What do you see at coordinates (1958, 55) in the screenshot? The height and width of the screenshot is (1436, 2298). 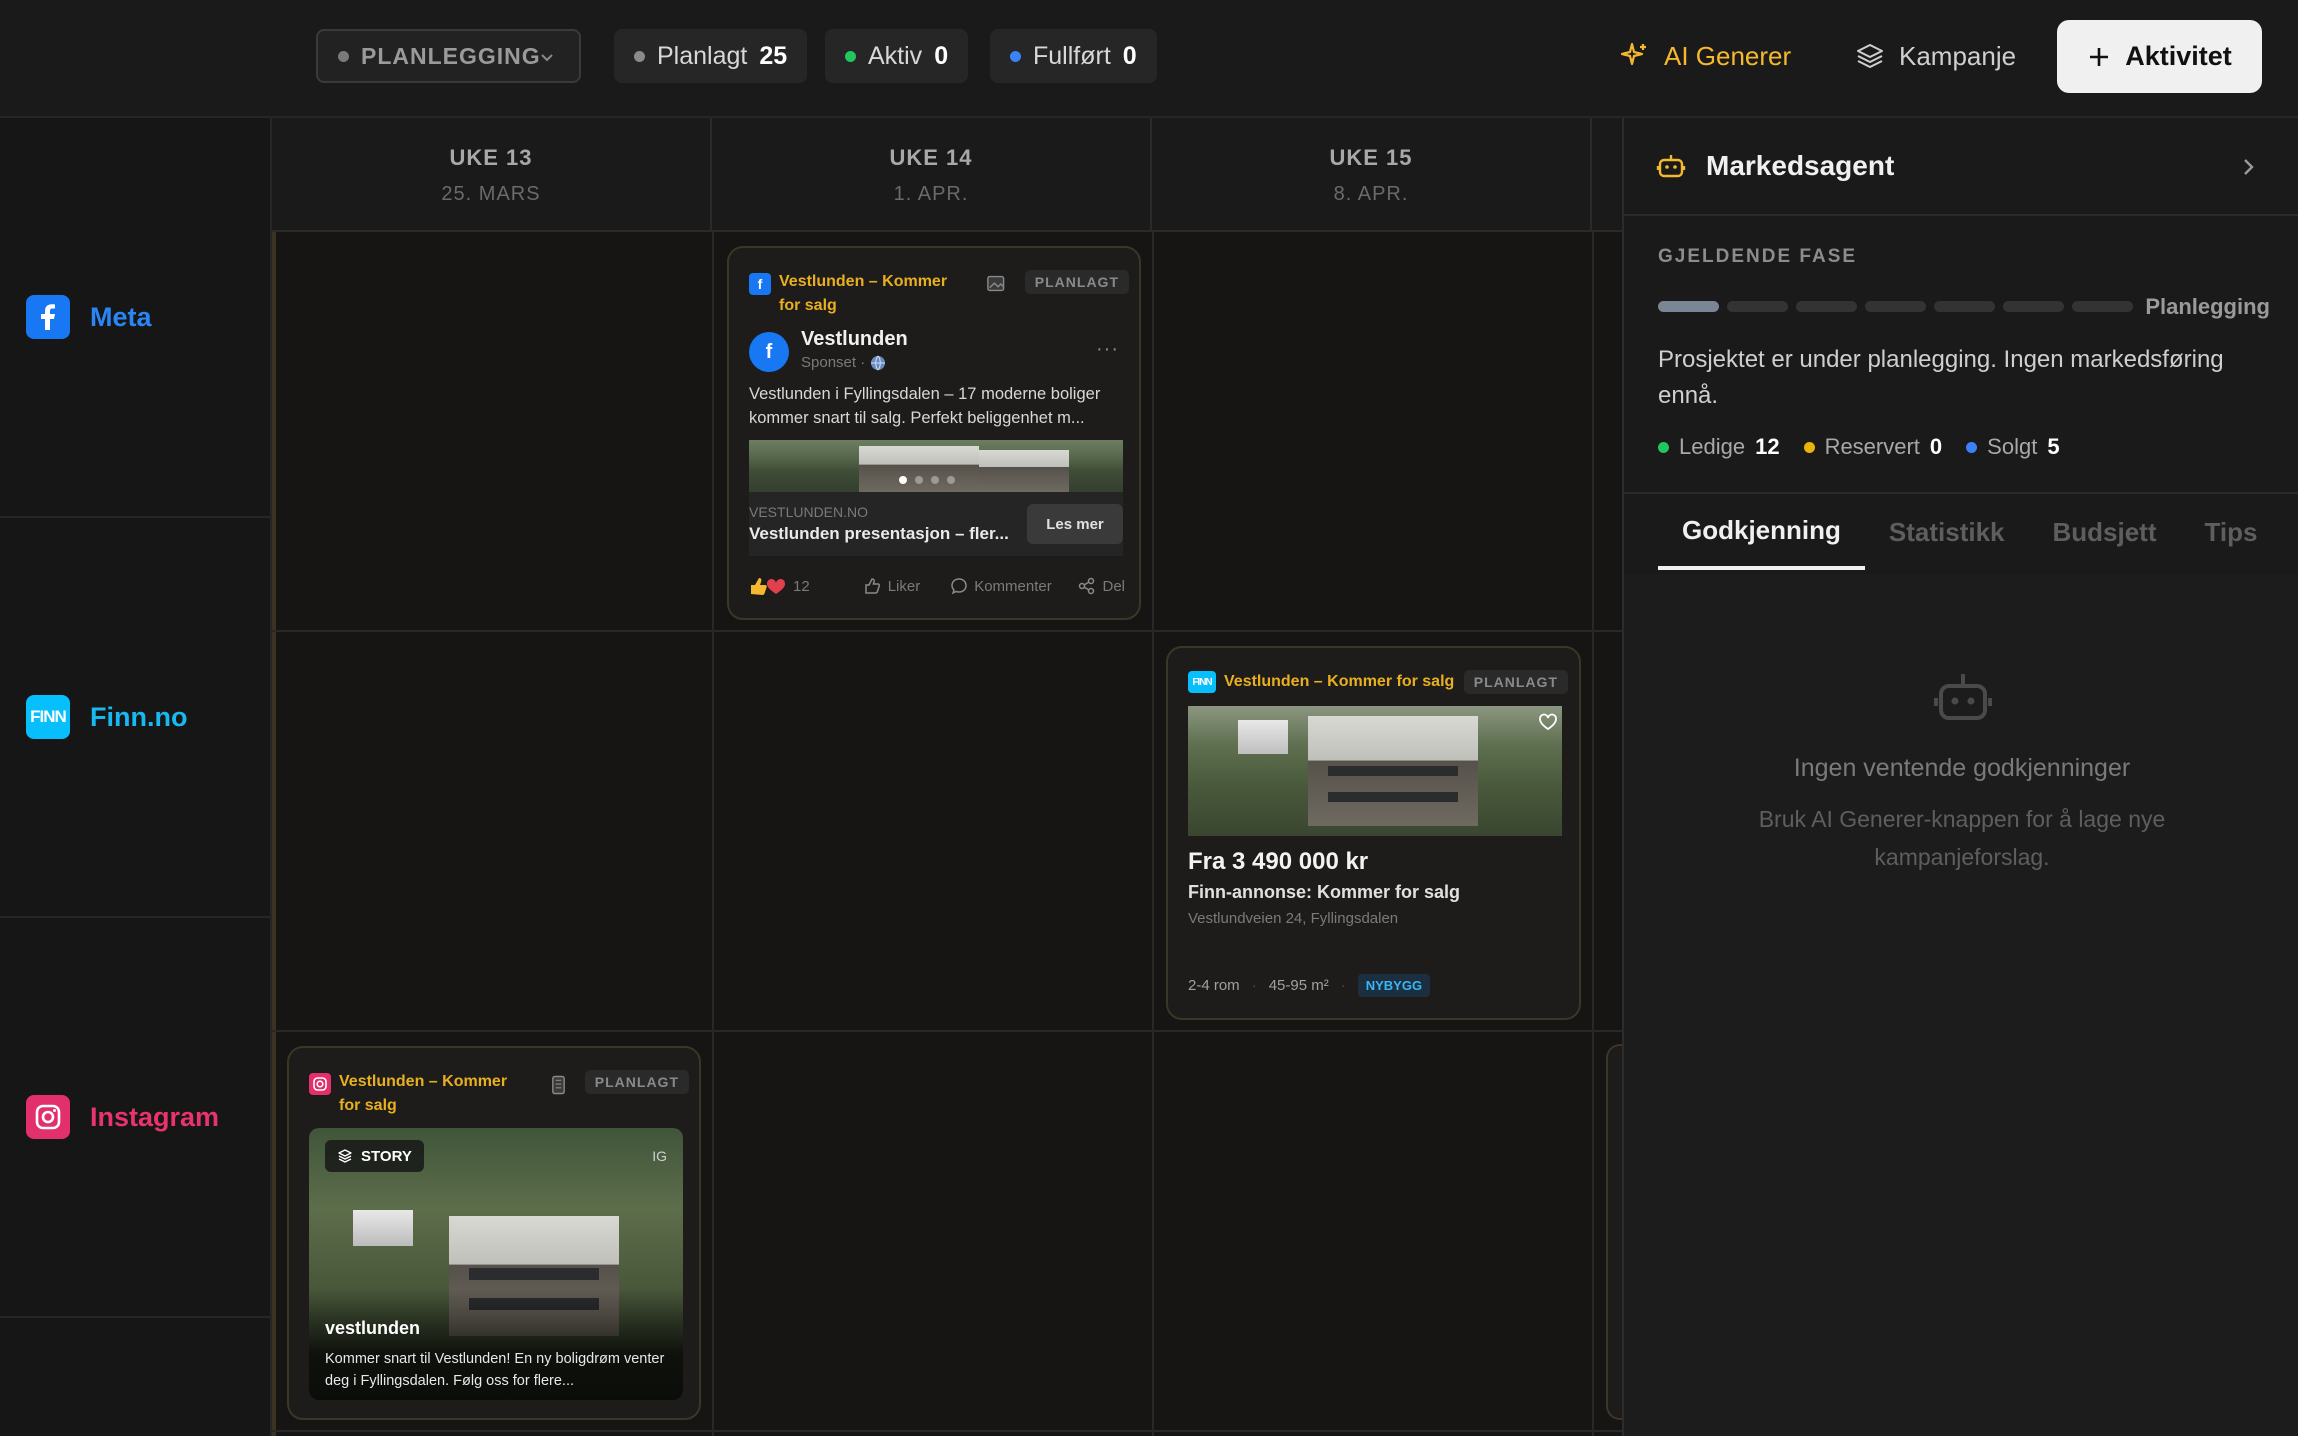 I see `campaign-label: Kampanje` at bounding box center [1958, 55].